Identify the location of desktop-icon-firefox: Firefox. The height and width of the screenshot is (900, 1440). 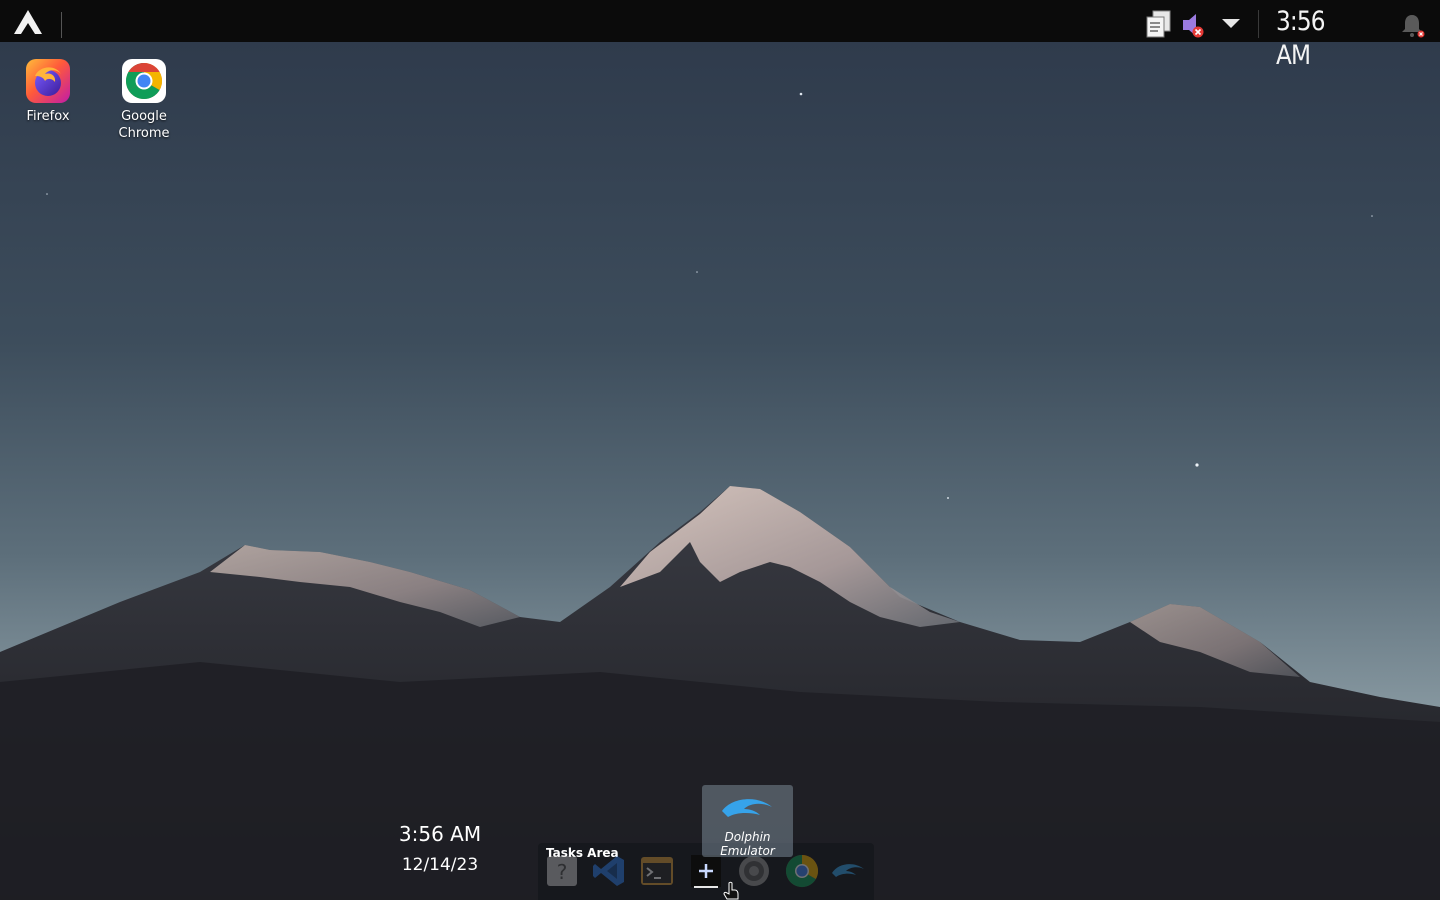
(48, 91).